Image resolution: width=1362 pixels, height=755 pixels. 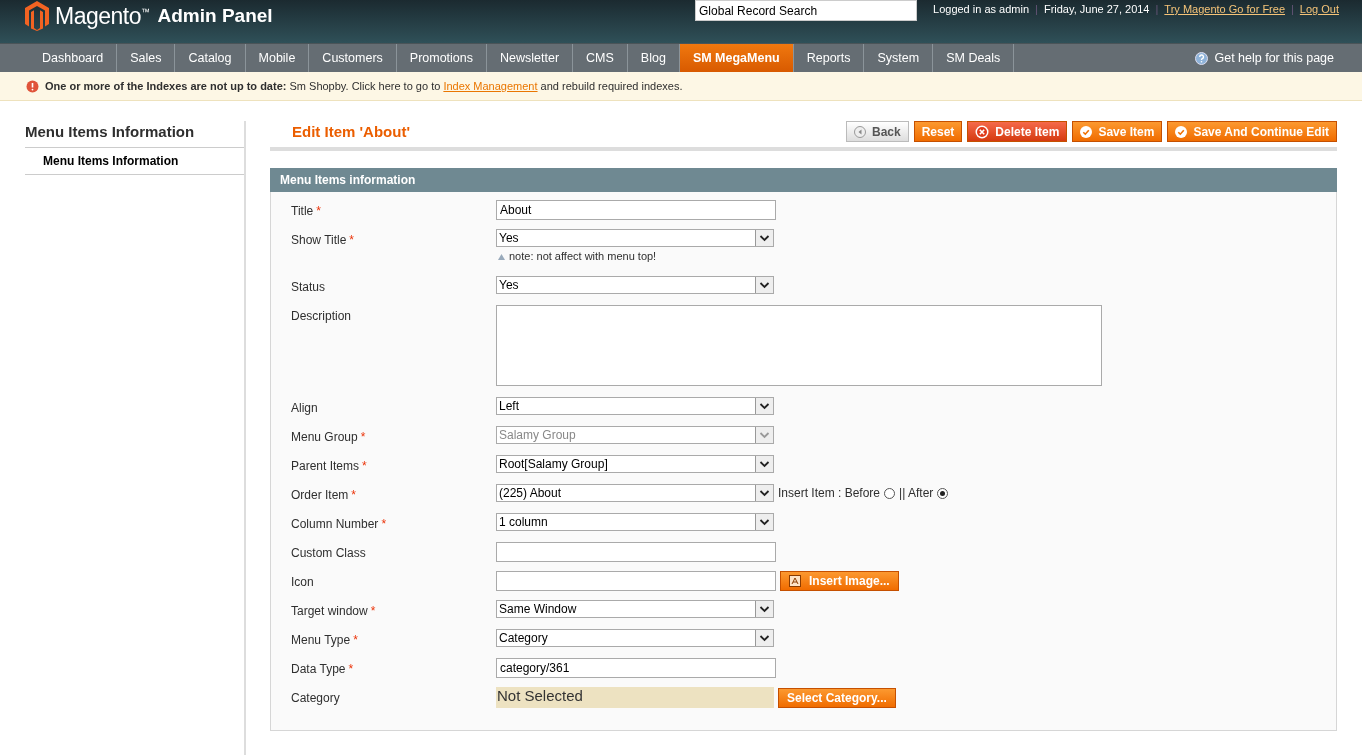 I want to click on field-label: Align, so click(x=305, y=407).